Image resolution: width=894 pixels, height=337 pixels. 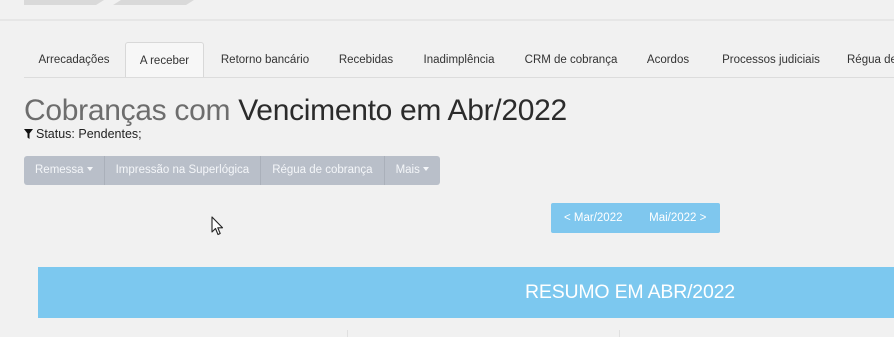 I want to click on mais-label: Mais, so click(x=407, y=170).